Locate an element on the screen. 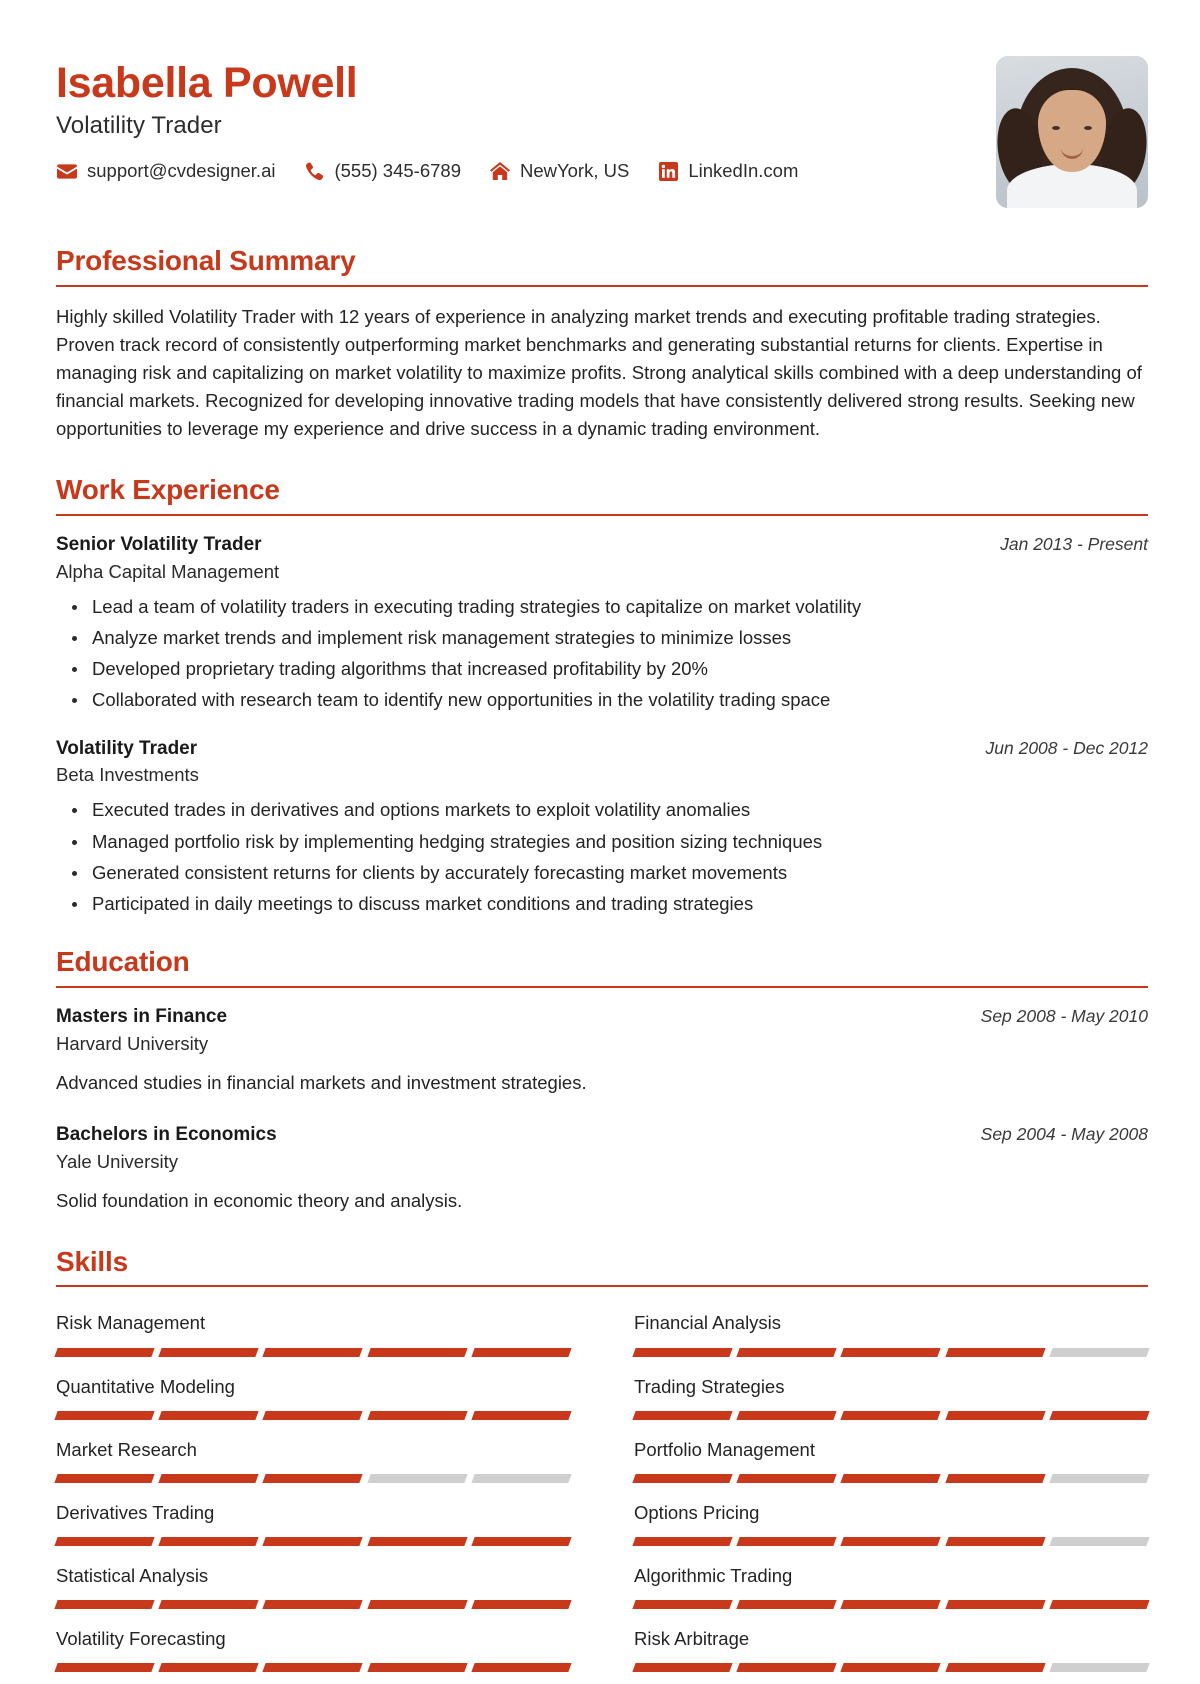  skill-item: Market Research is located at coordinates (313, 1461).